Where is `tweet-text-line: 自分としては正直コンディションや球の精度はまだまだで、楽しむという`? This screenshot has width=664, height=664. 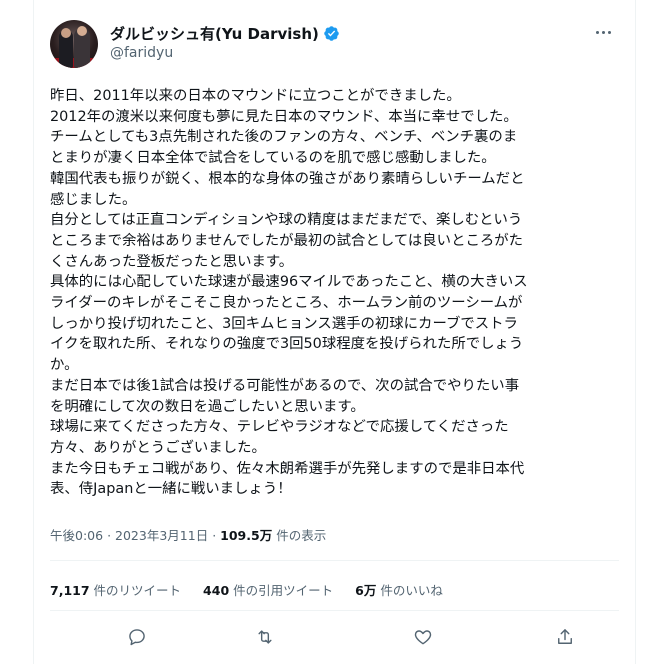
tweet-text-line: 自分としては正直コンディションや球の精度はまだまだで、楽しむという is located at coordinates (286, 220).